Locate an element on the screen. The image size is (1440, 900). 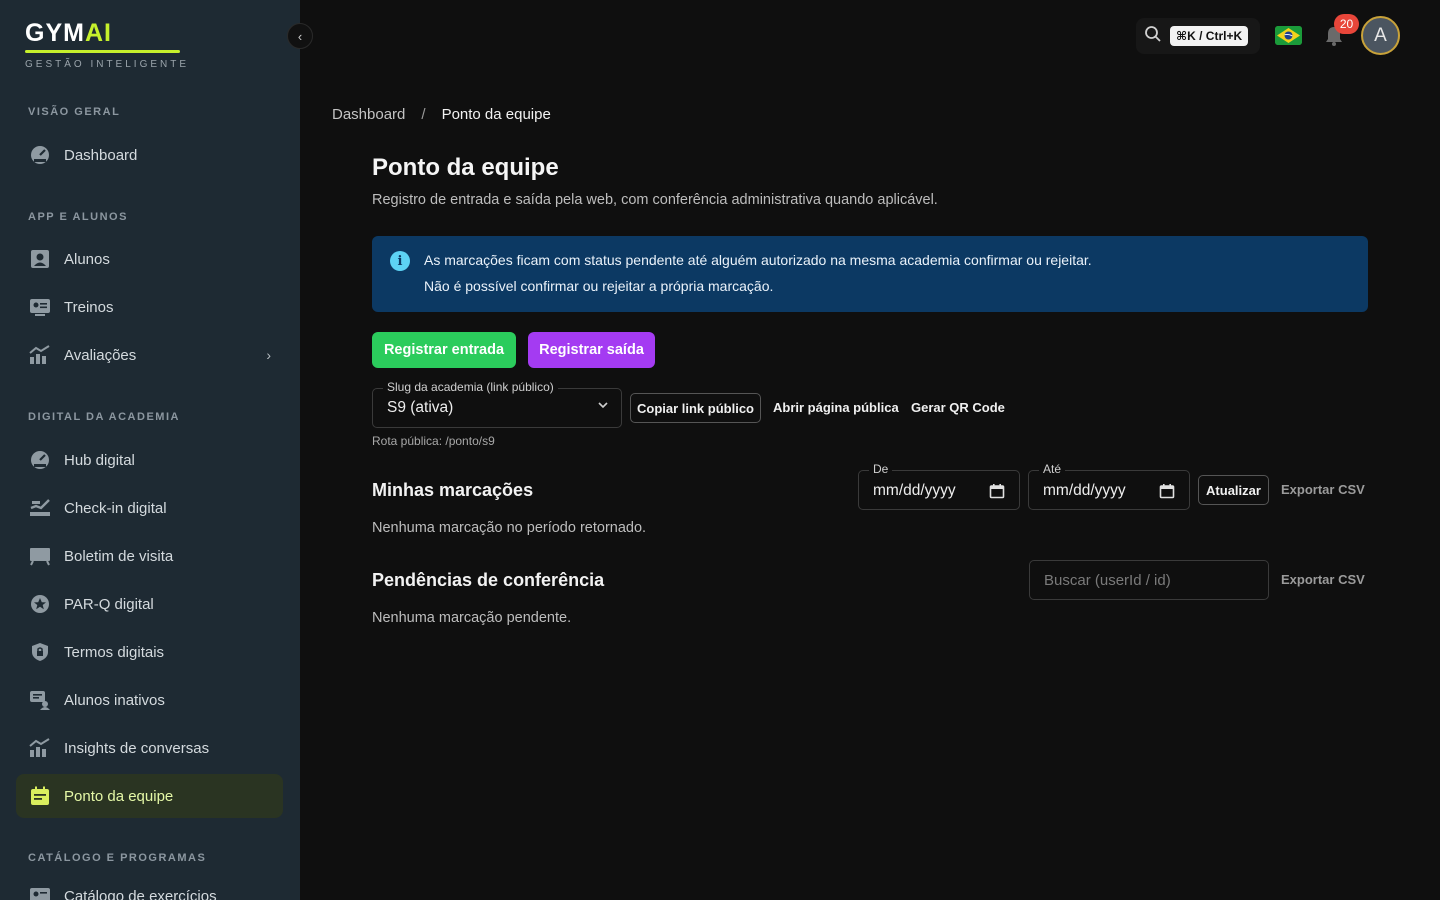
my-marks-title: Minhas marcações is located at coordinates (453, 490).